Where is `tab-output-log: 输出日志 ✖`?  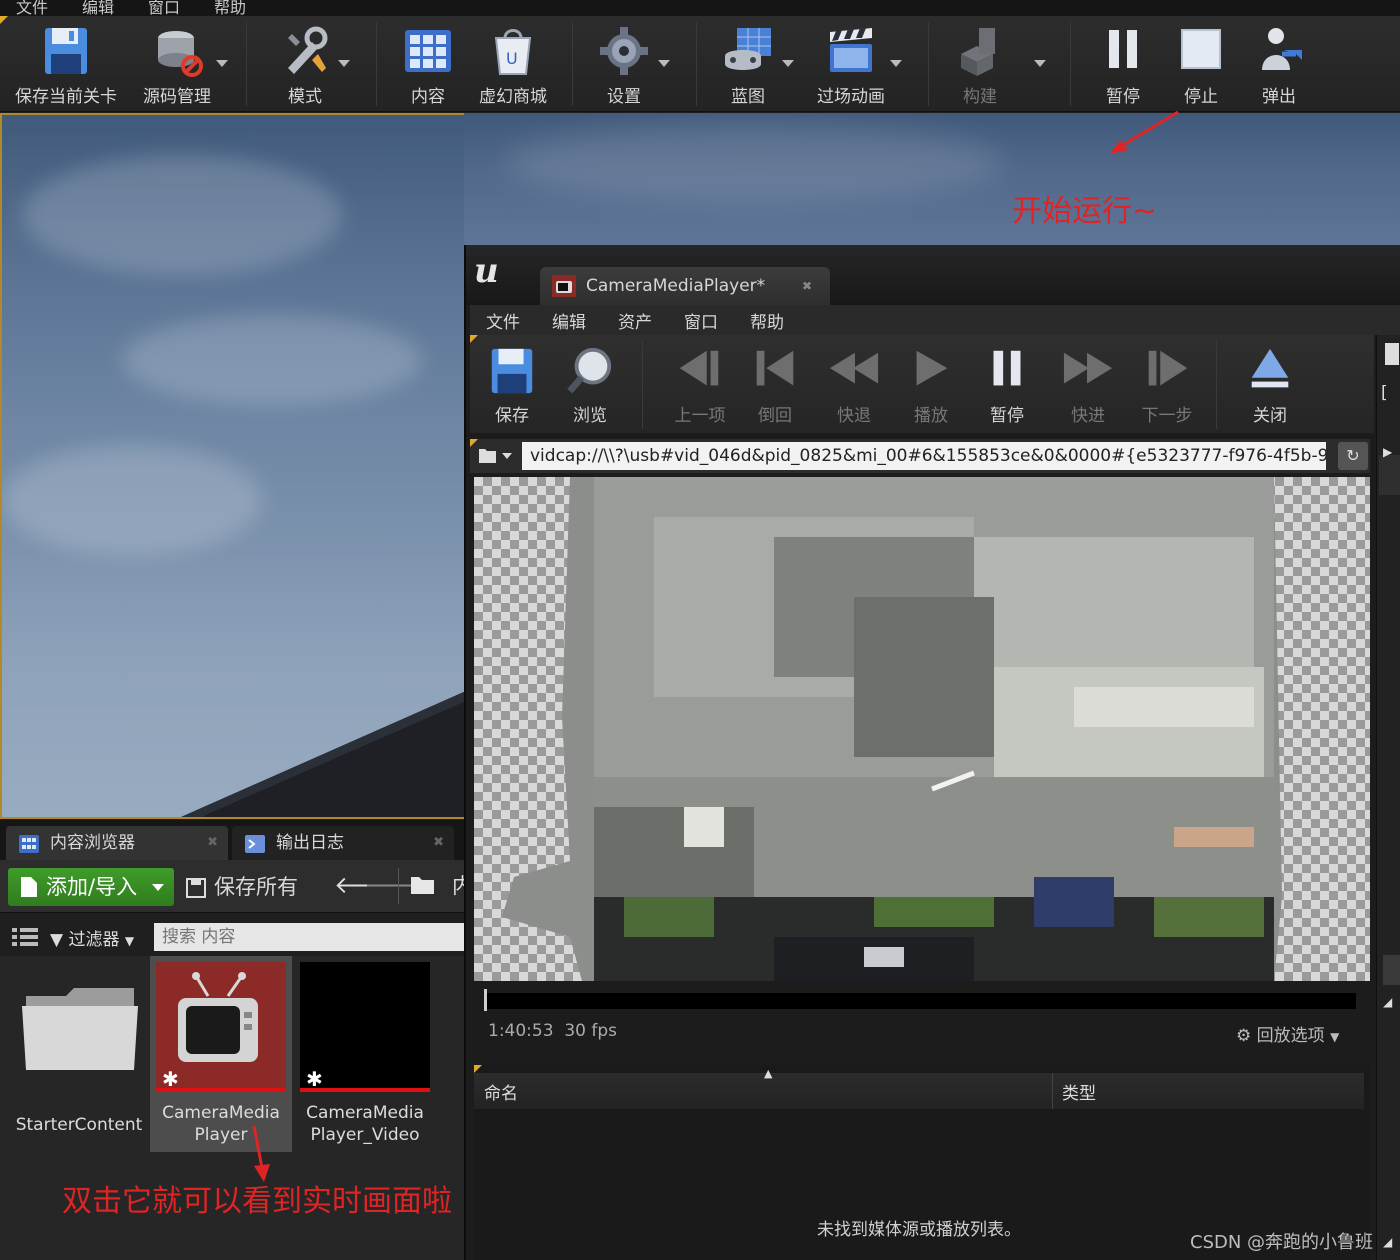 tab-output-log: 输出日志 ✖ is located at coordinates (343, 843).